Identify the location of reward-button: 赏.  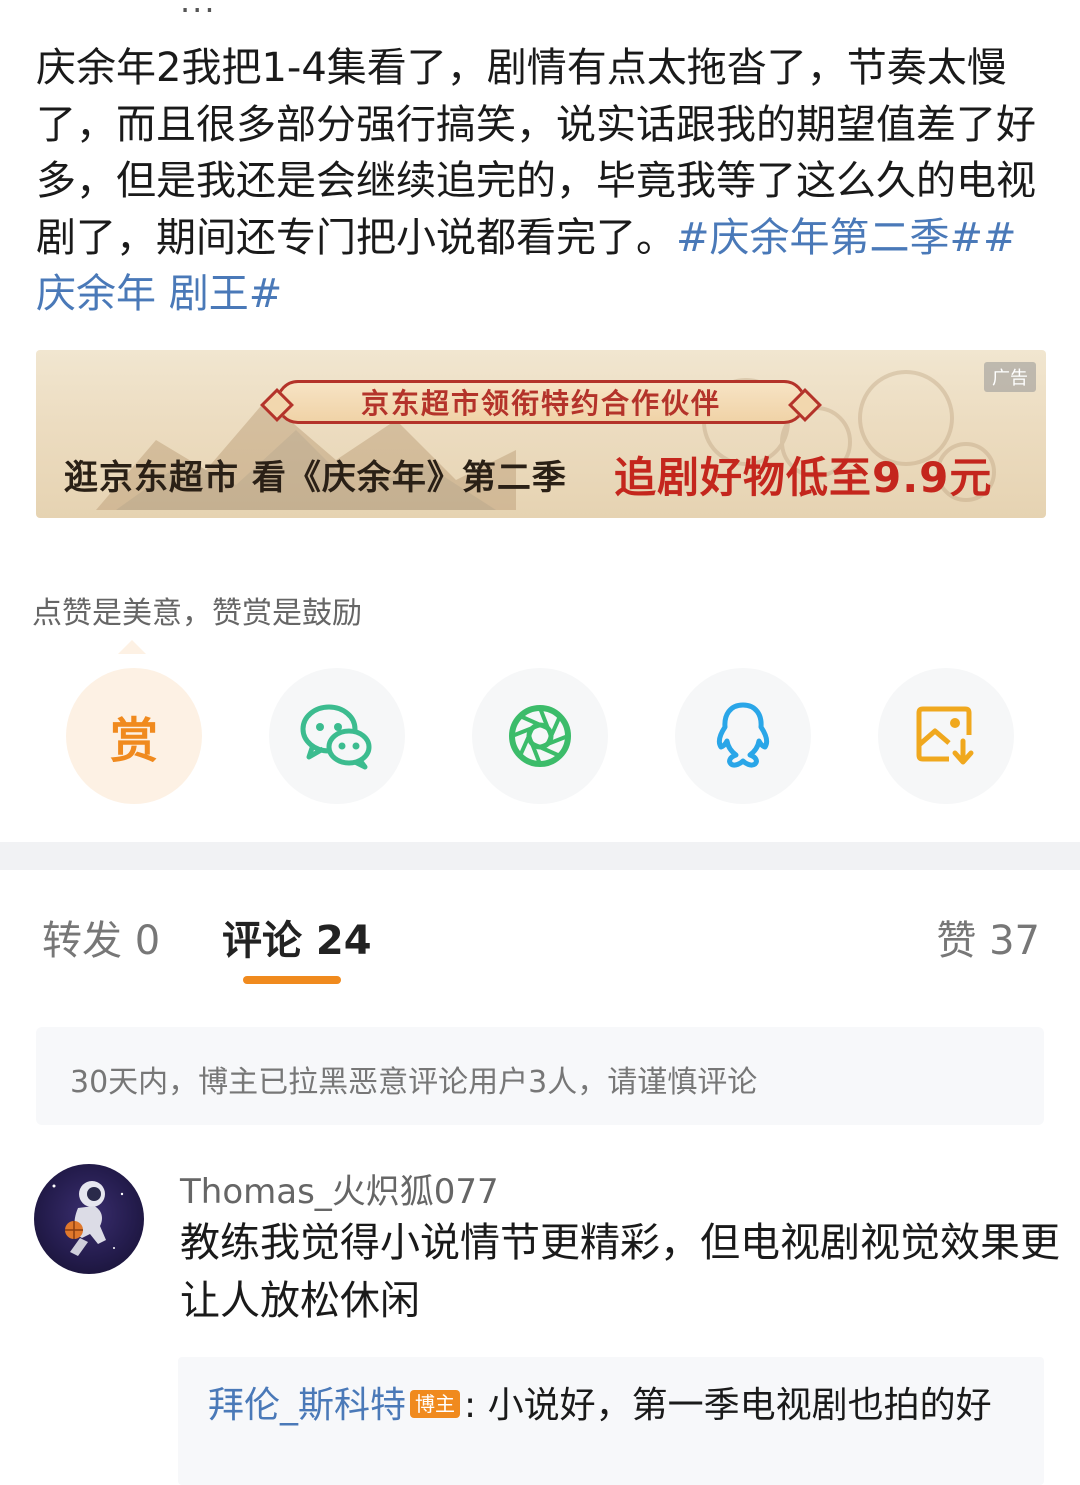
(134, 736).